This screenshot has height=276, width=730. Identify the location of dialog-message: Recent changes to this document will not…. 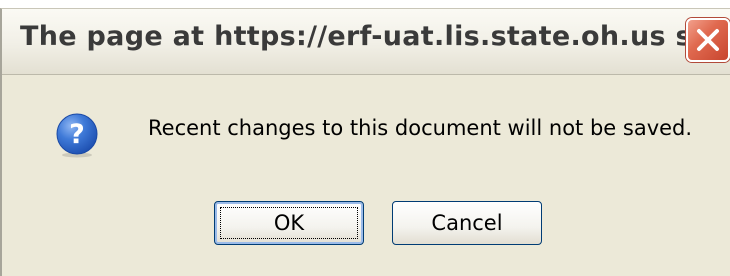
(420, 128).